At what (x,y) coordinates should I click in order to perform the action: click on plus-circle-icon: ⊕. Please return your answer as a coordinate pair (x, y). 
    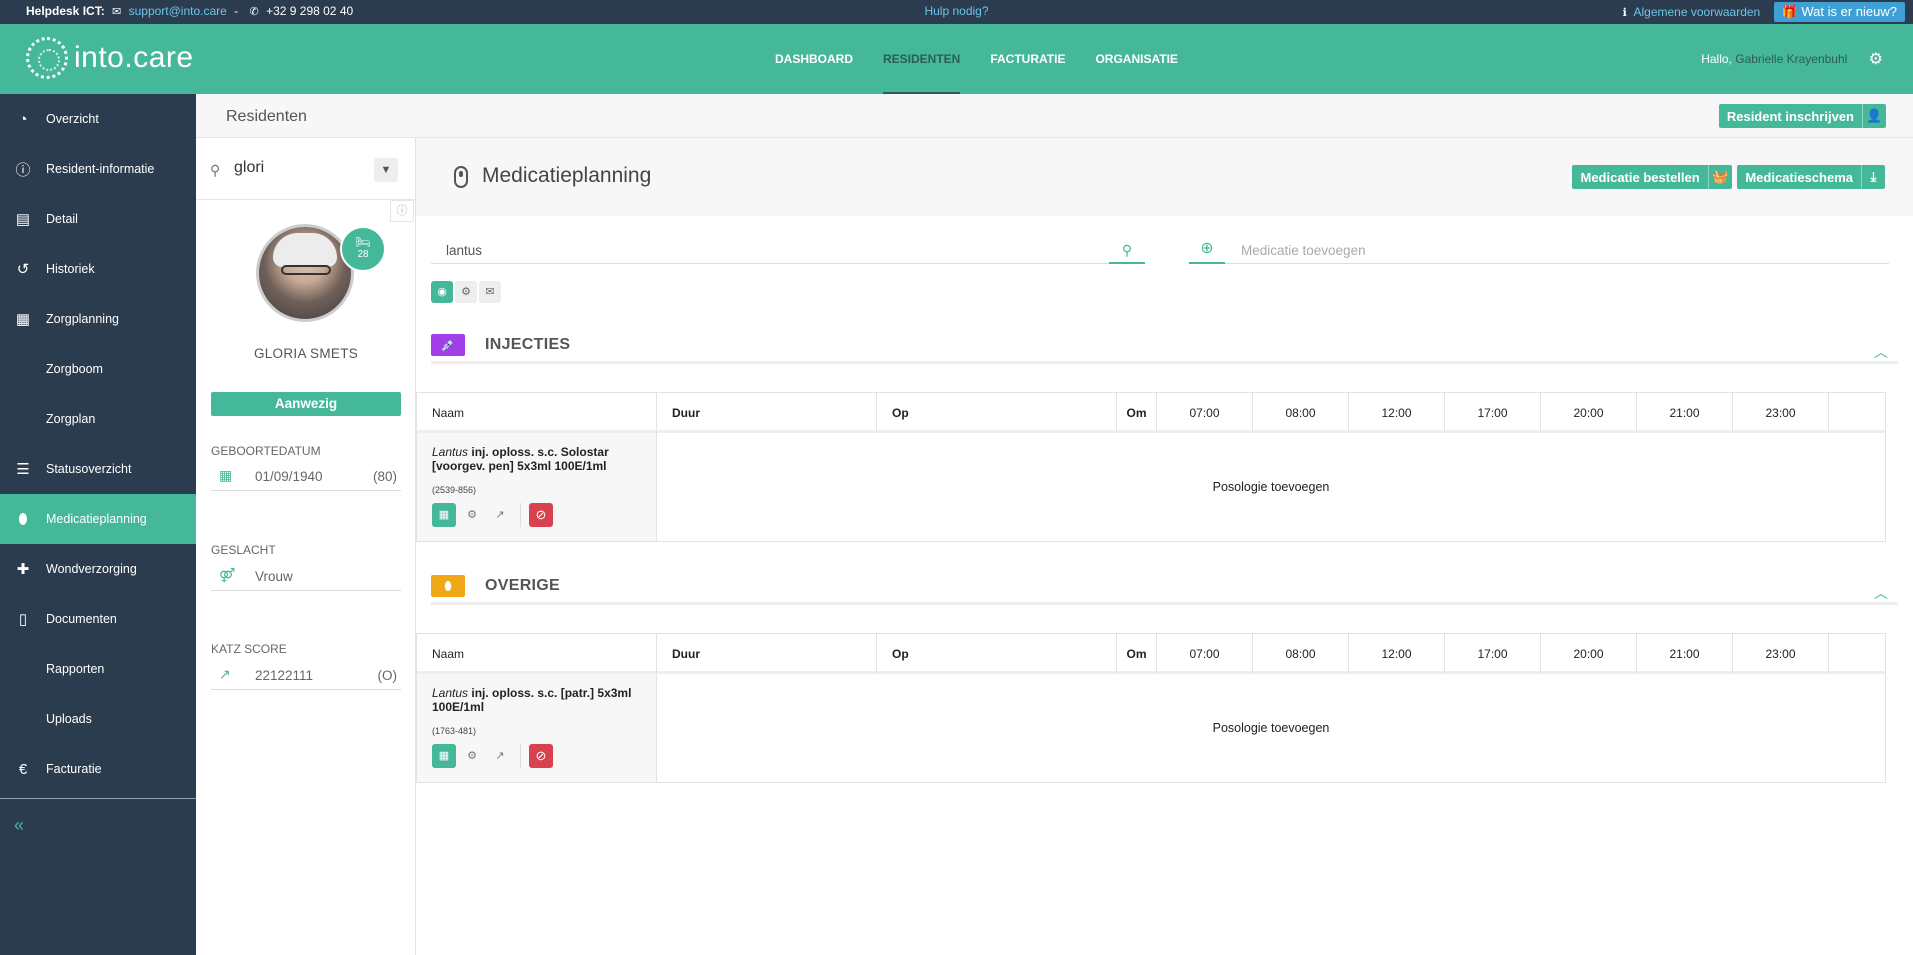
    Looking at the image, I should click on (1207, 251).